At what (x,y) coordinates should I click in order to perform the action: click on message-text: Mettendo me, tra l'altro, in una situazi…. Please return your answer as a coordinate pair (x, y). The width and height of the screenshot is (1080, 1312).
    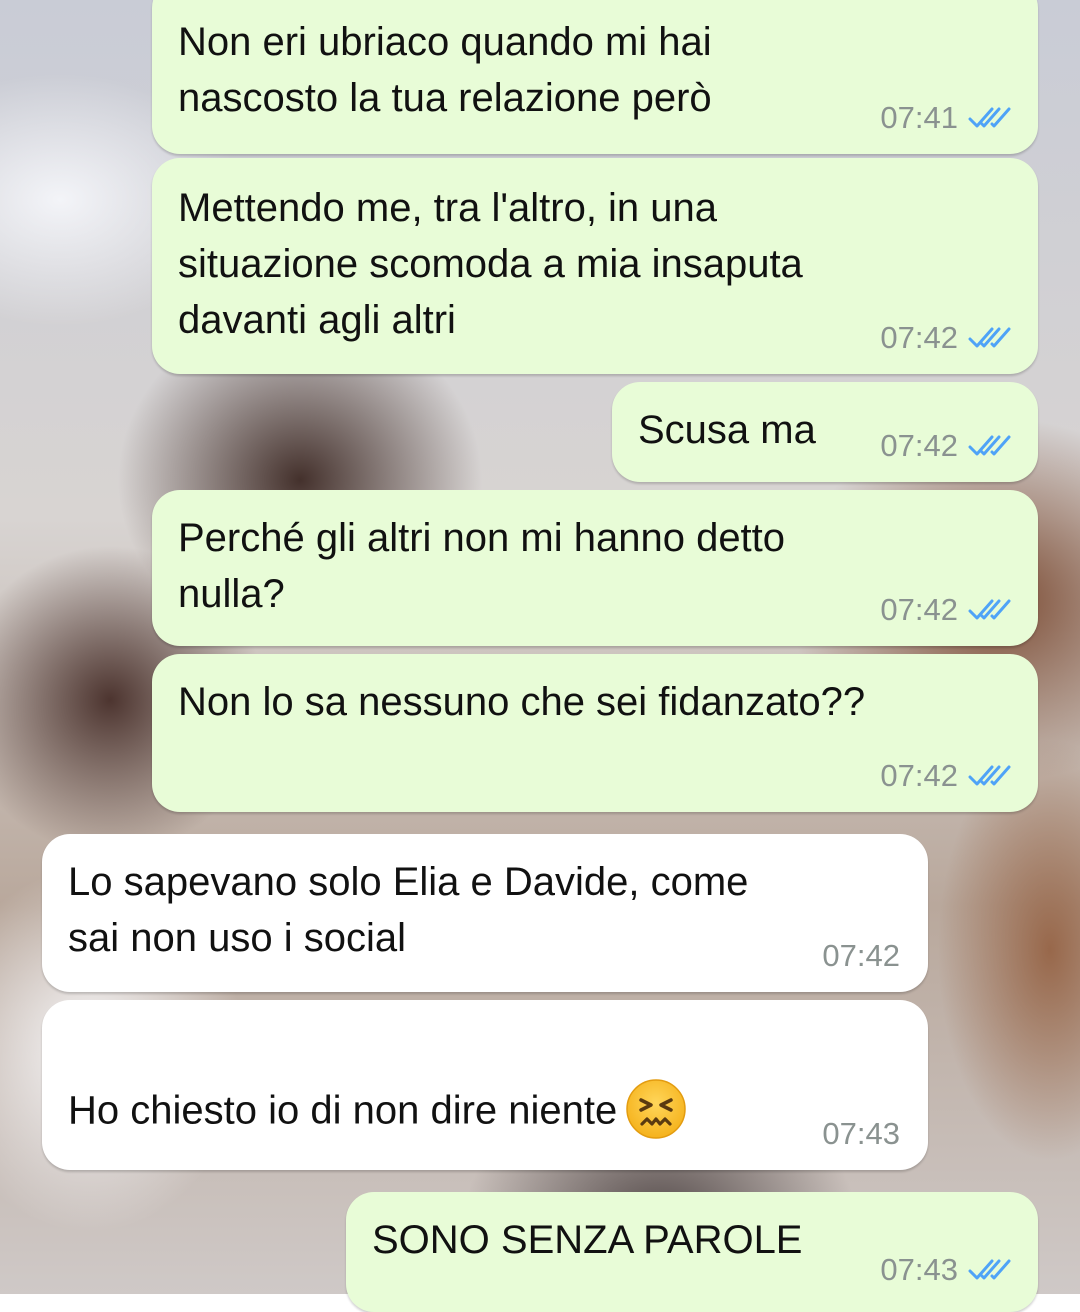
    Looking at the image, I should click on (490, 264).